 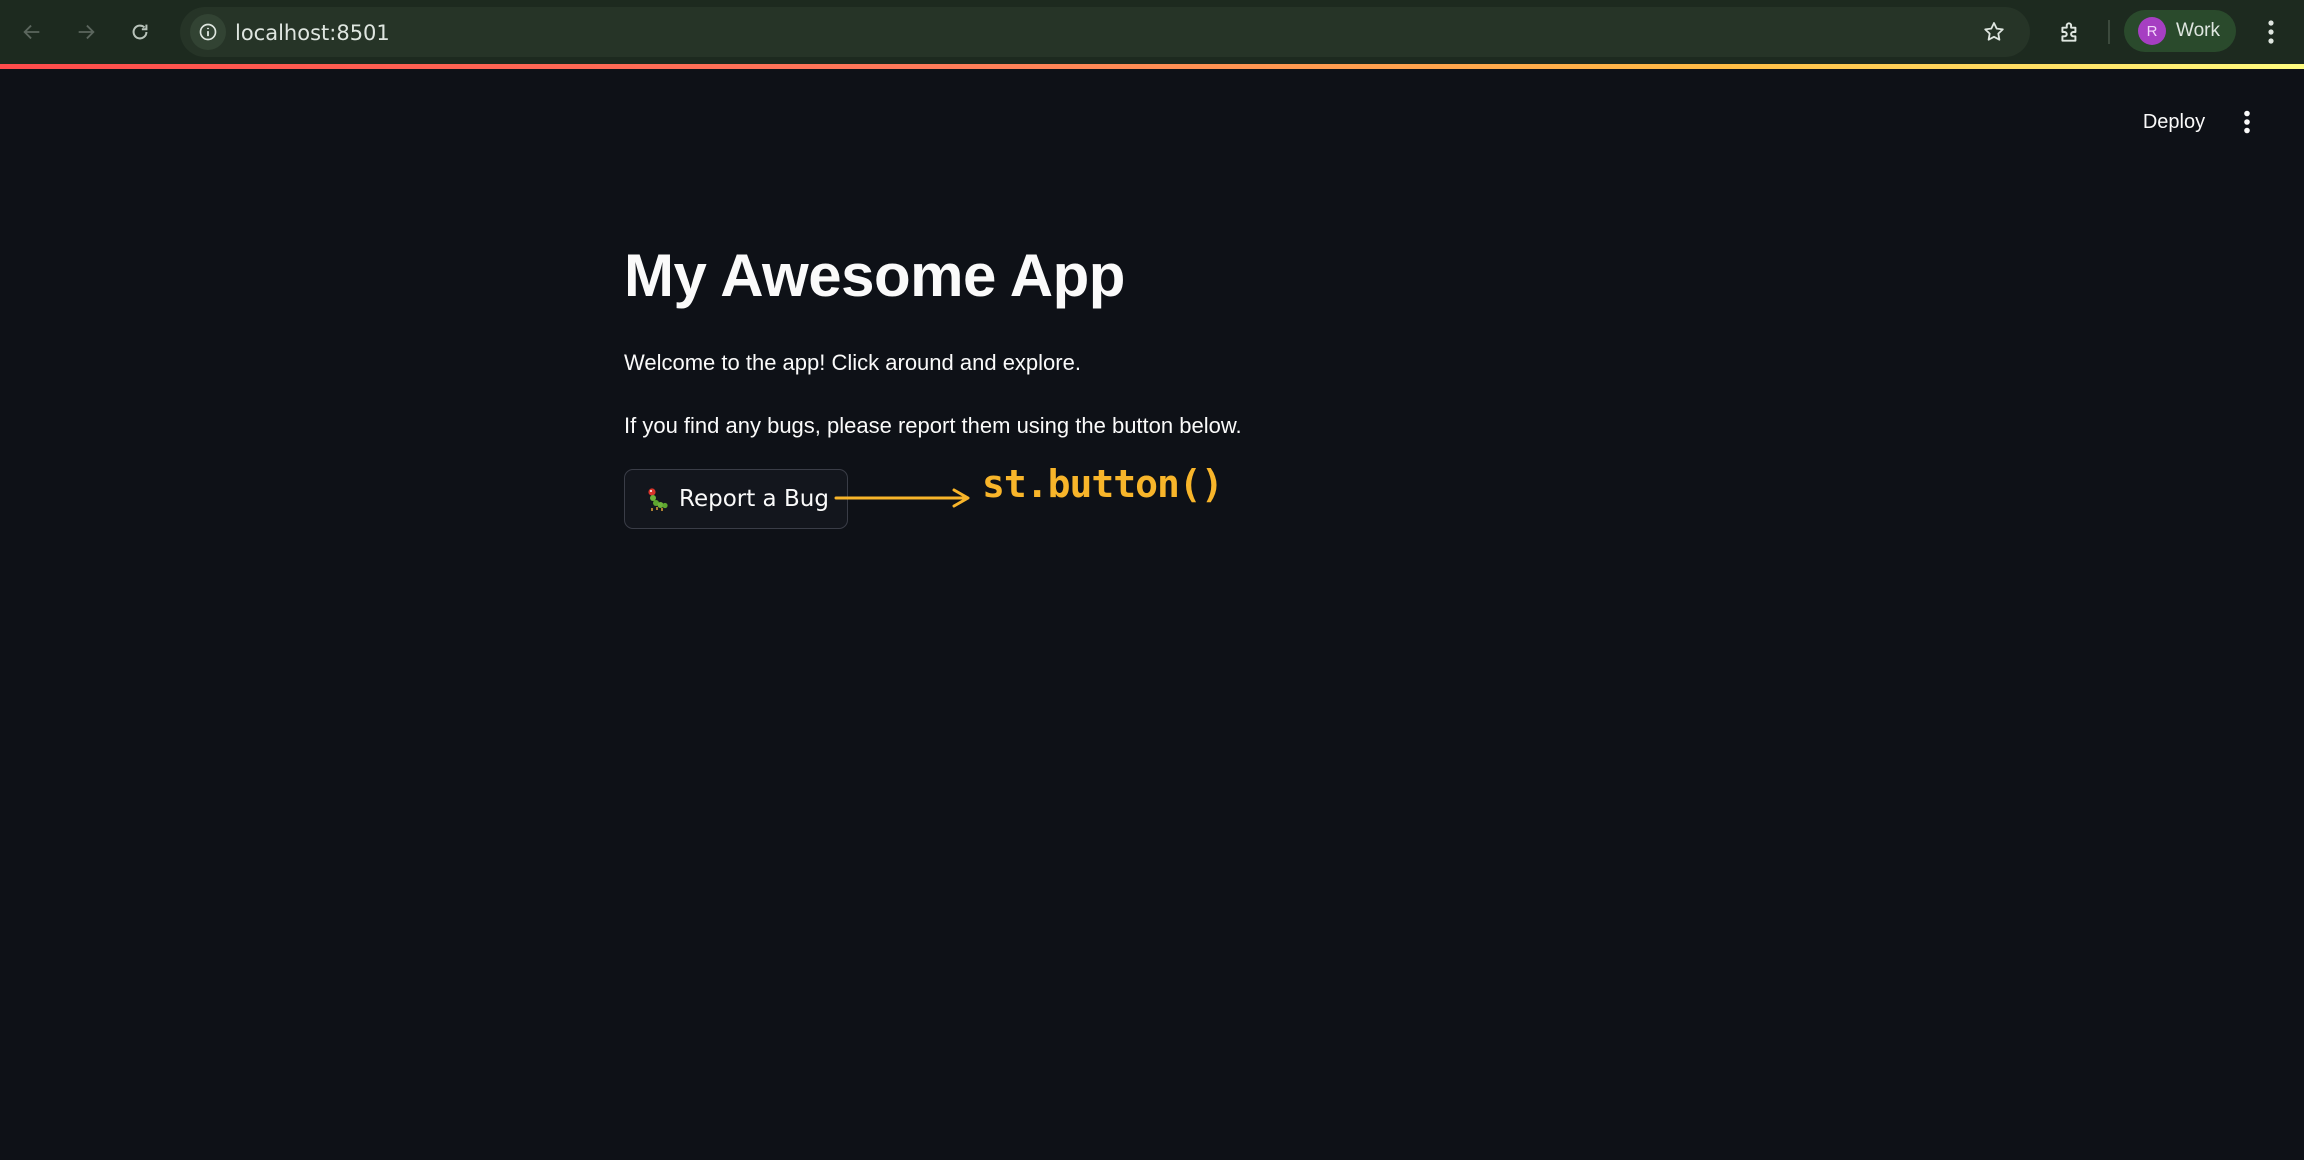 I want to click on annotation-label: st.button(), so click(x=1103, y=484).